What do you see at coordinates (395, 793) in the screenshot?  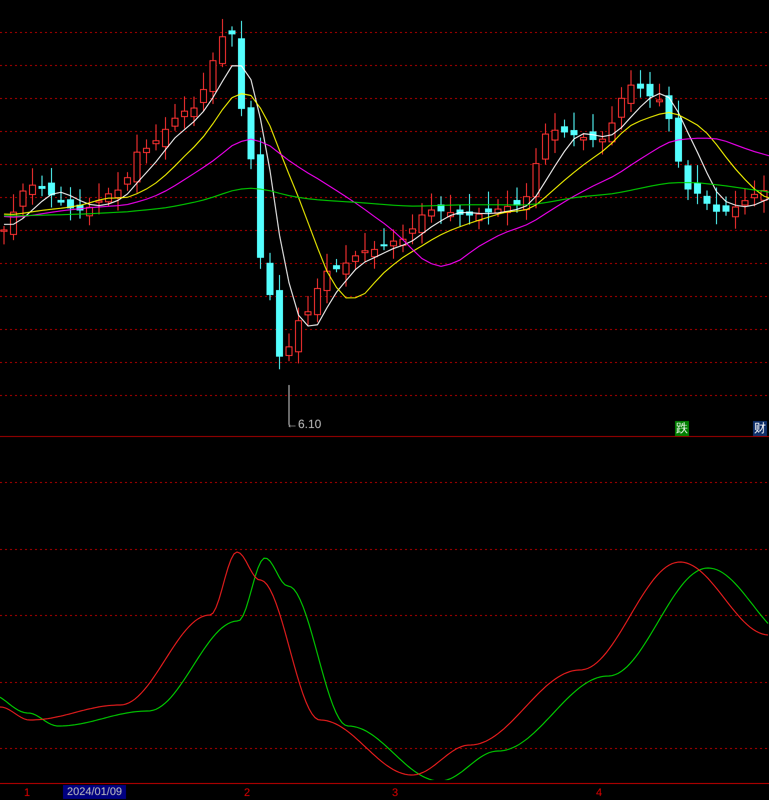 I see `month-label: 3` at bounding box center [395, 793].